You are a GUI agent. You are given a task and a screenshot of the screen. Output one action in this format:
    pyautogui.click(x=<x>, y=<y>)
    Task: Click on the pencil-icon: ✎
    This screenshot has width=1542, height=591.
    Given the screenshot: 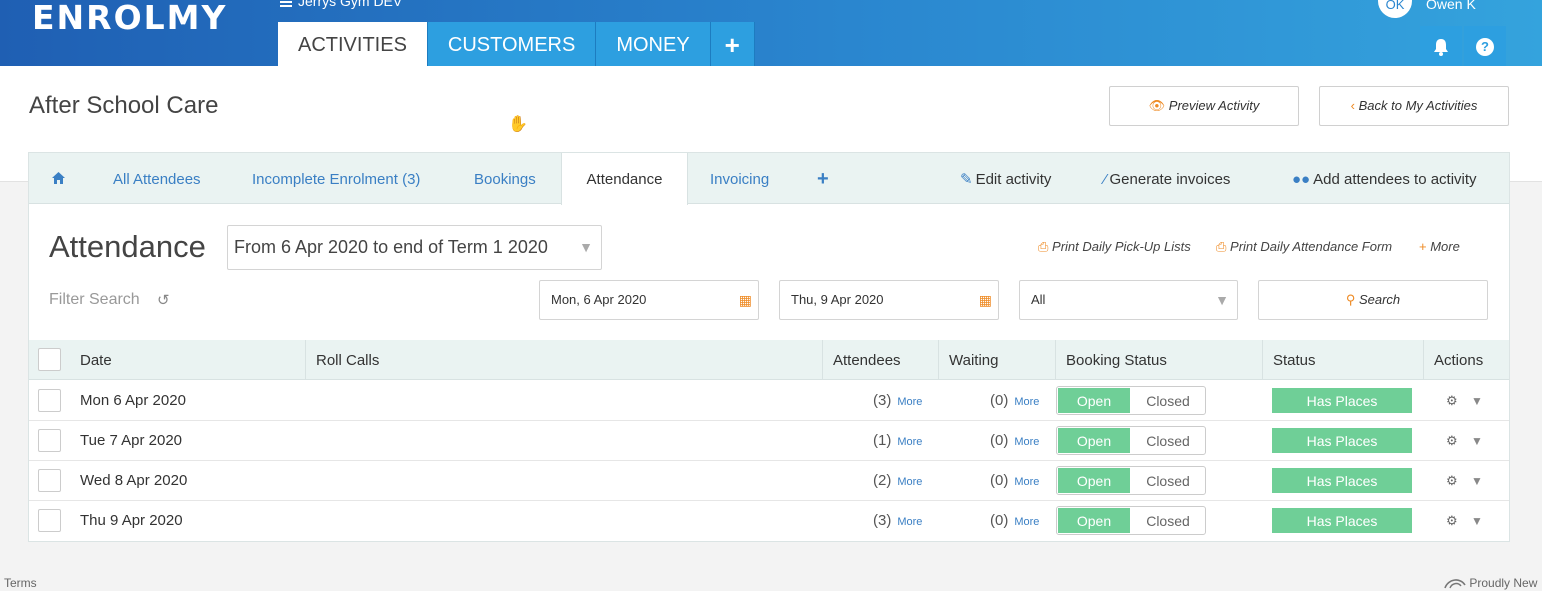 What is the action you would take?
    pyautogui.click(x=966, y=179)
    